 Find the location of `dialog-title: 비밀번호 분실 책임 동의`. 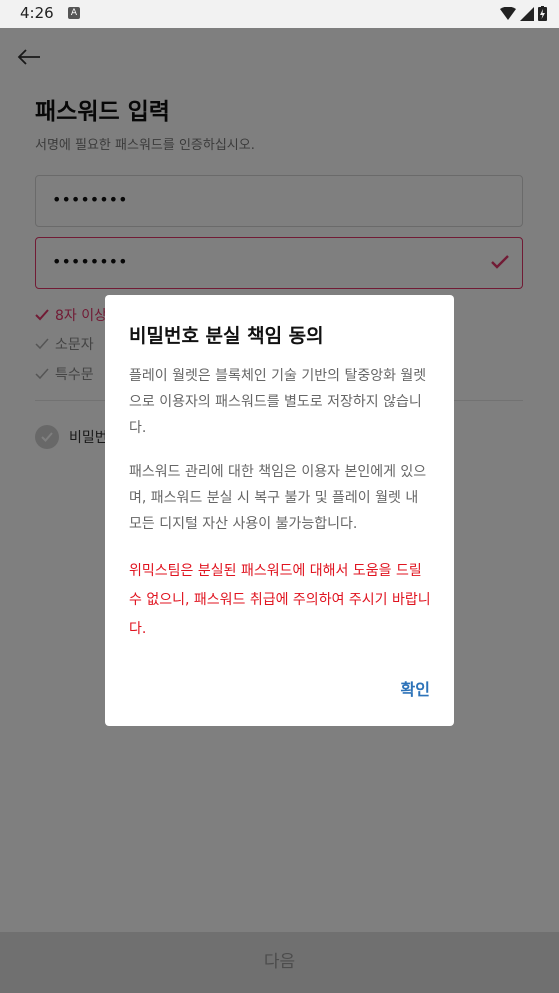

dialog-title: 비밀번호 분실 책임 동의 is located at coordinates (226, 336).